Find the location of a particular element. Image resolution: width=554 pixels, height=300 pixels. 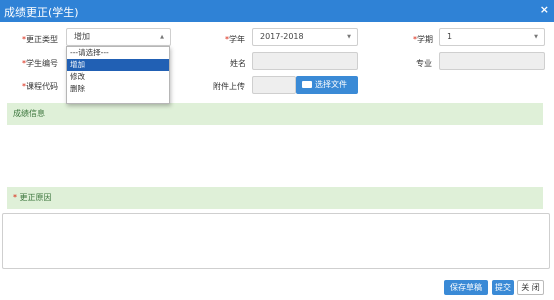

submit-button: 提交 is located at coordinates (503, 287).